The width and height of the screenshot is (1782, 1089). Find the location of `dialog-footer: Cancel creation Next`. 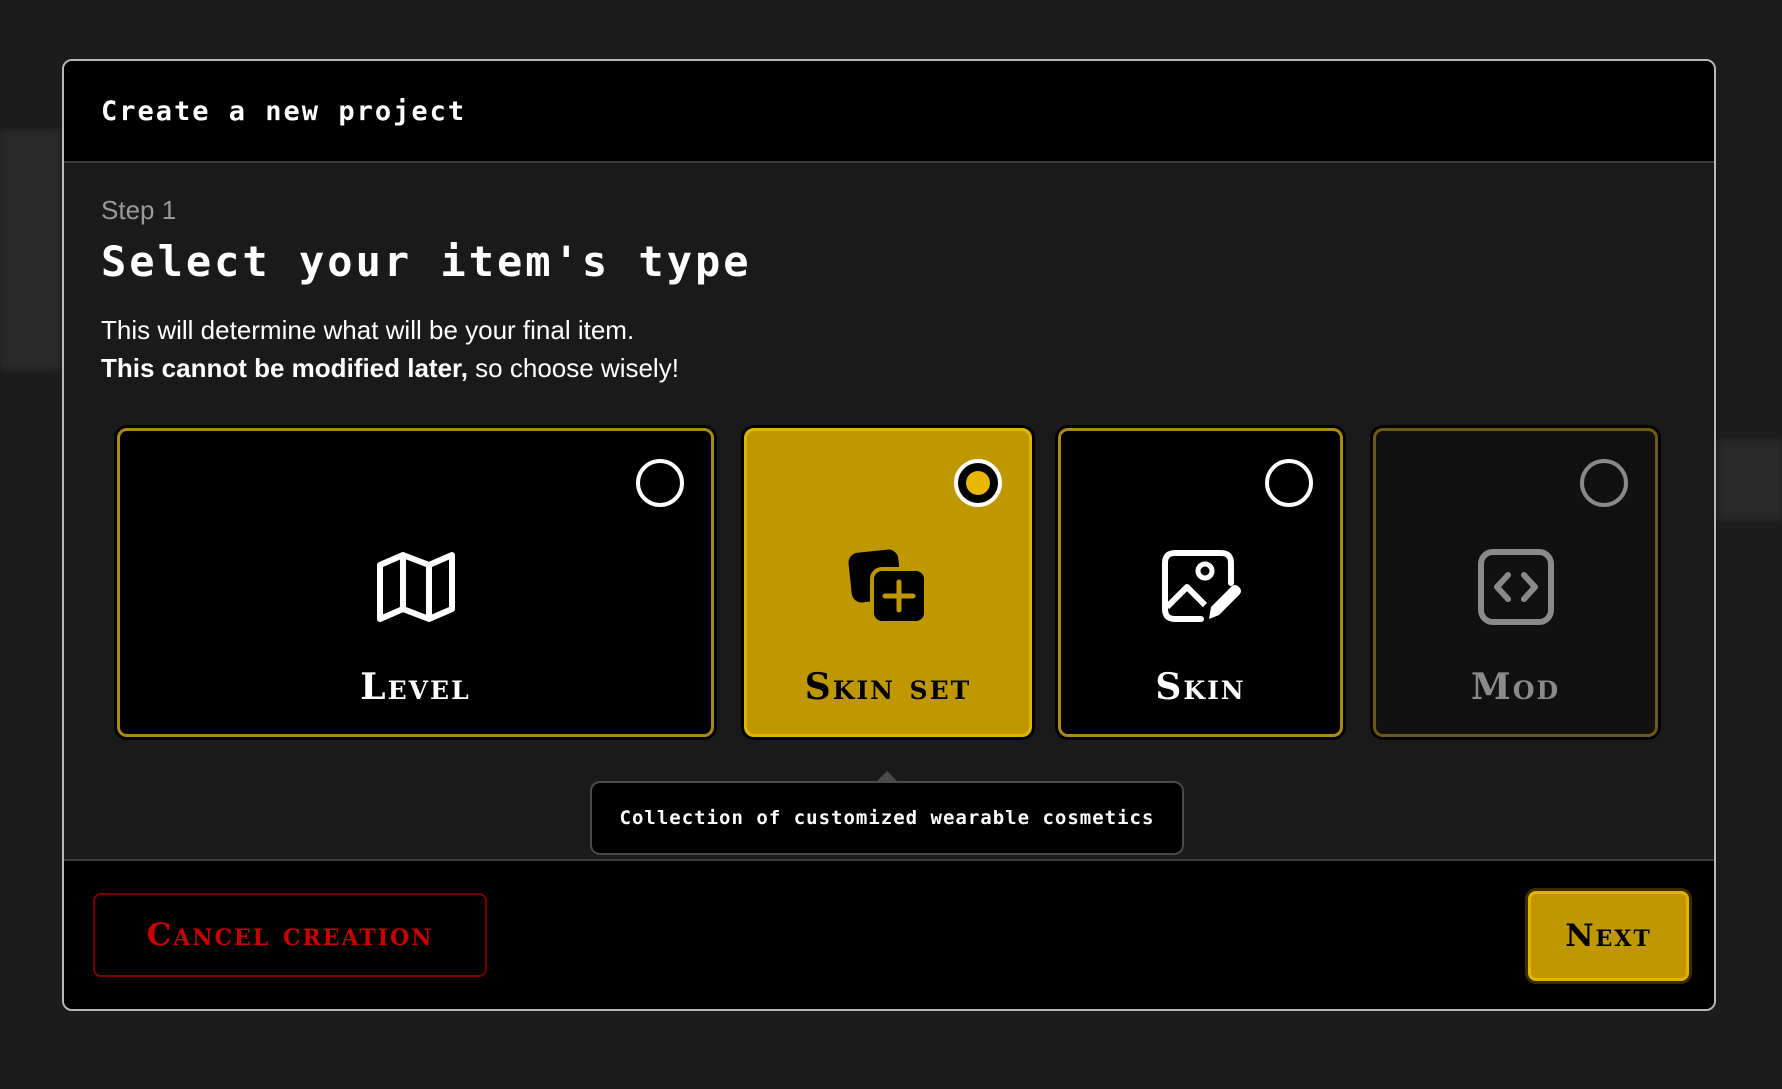

dialog-footer: Cancel creation Next is located at coordinates (889, 934).